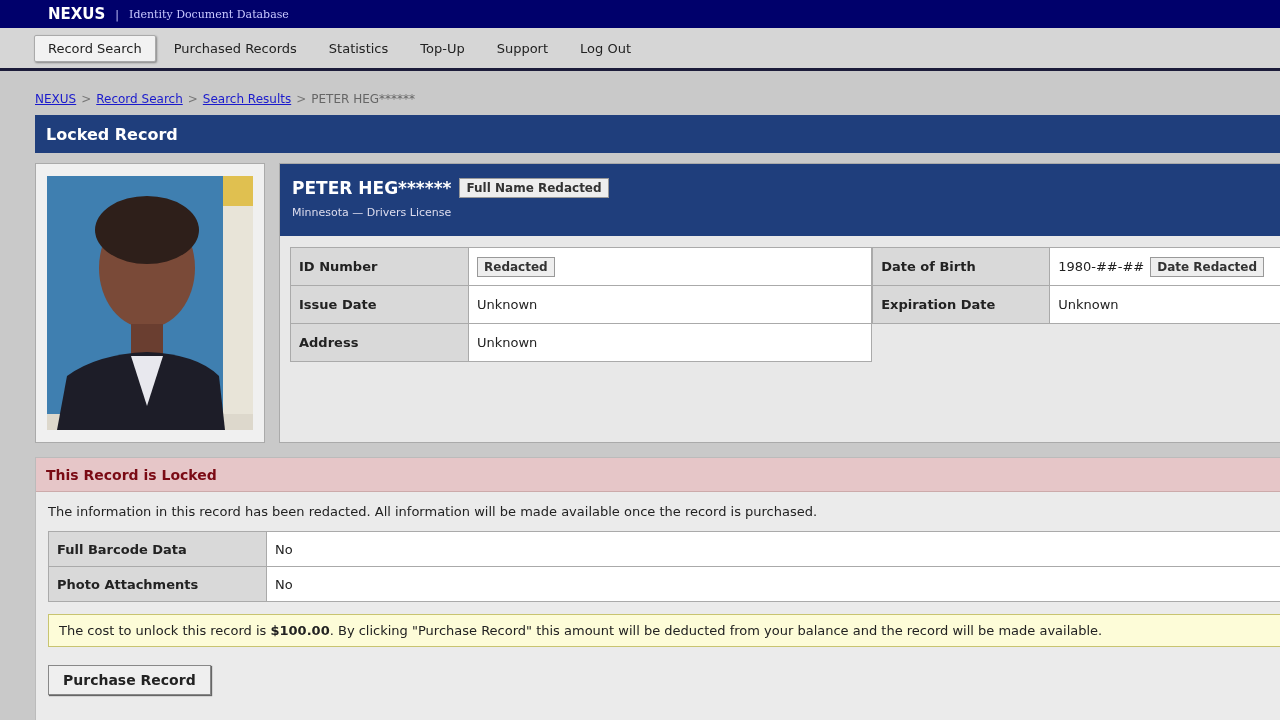  Describe the element at coordinates (209, 14) in the screenshot. I see `header-subtitle: Identity Document Database` at that location.